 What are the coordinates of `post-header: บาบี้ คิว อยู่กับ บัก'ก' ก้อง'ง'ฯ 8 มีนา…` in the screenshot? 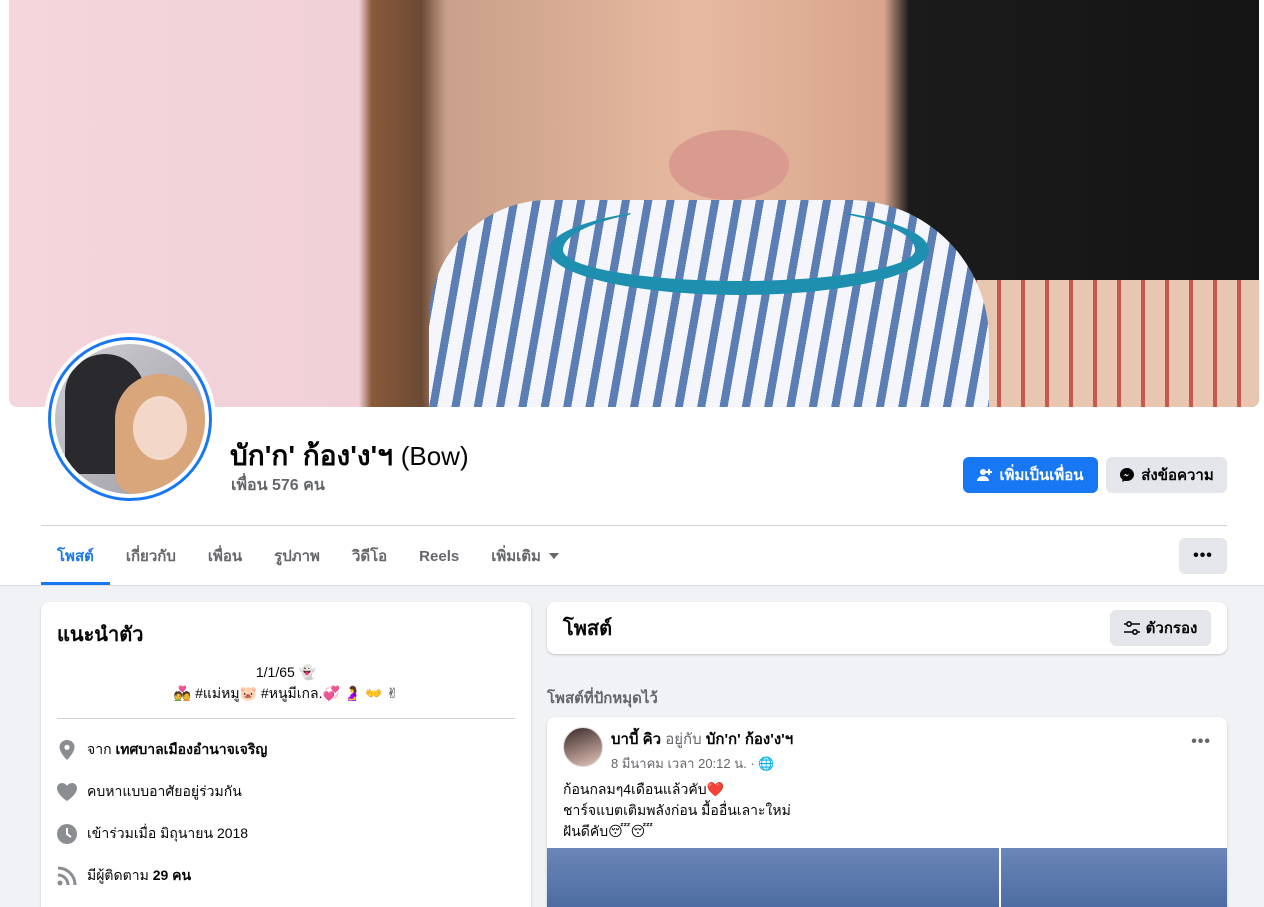 It's located at (678, 750).